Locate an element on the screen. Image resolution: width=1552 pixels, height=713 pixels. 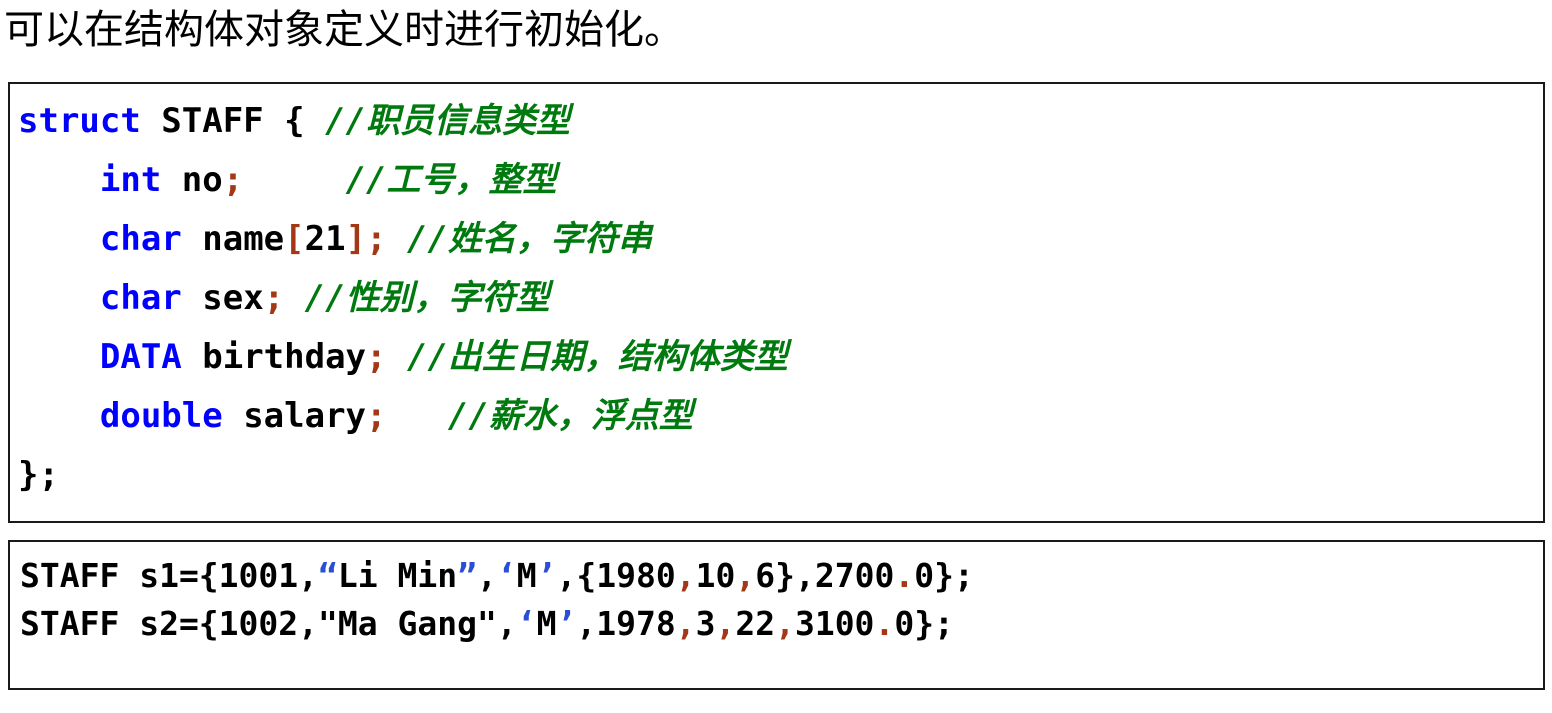
init-s1-date-brace-open: { is located at coordinates (586, 575).